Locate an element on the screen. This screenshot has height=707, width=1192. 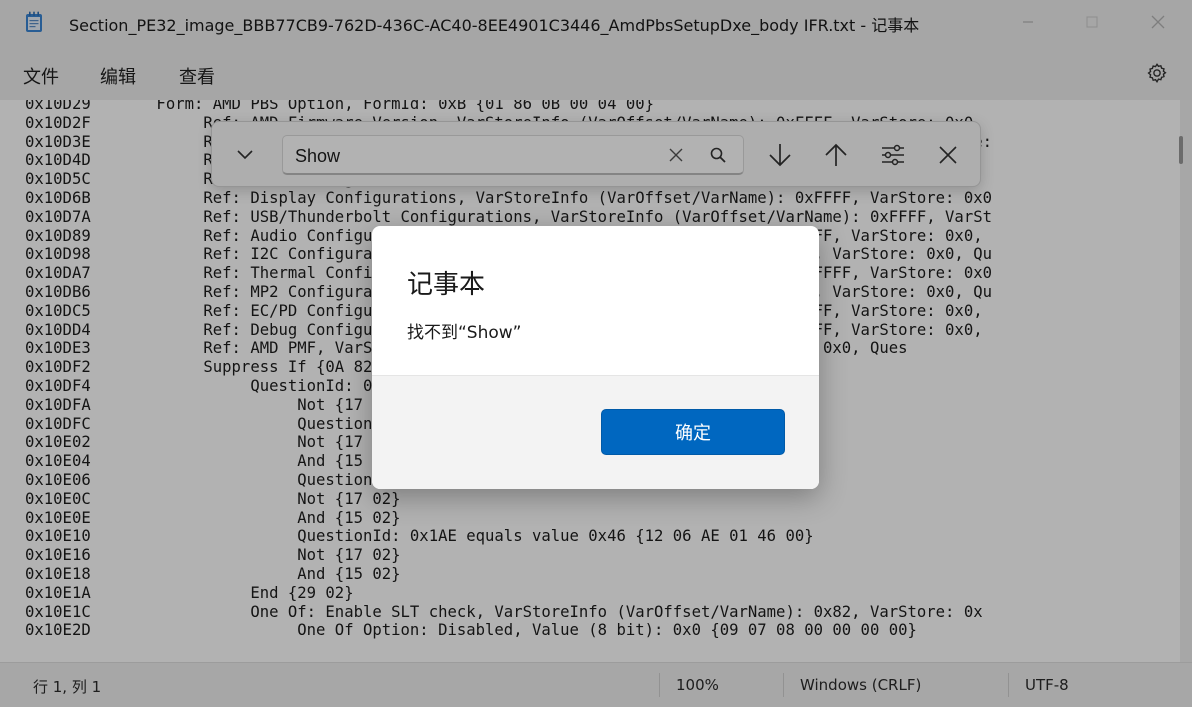
message-dialog: 记事本 找不到“Show” 确定 is located at coordinates (595, 357).